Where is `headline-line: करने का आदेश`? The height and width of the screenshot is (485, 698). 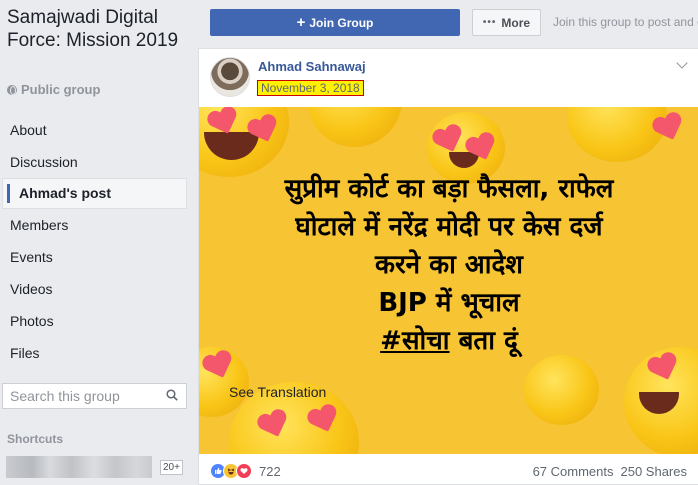 headline-line: करने का आदेश is located at coordinates (449, 265).